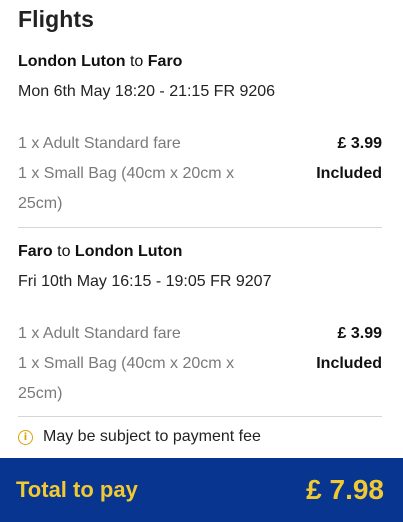  What do you see at coordinates (152, 436) in the screenshot?
I see `notice-text: May be subject to payment fee` at bounding box center [152, 436].